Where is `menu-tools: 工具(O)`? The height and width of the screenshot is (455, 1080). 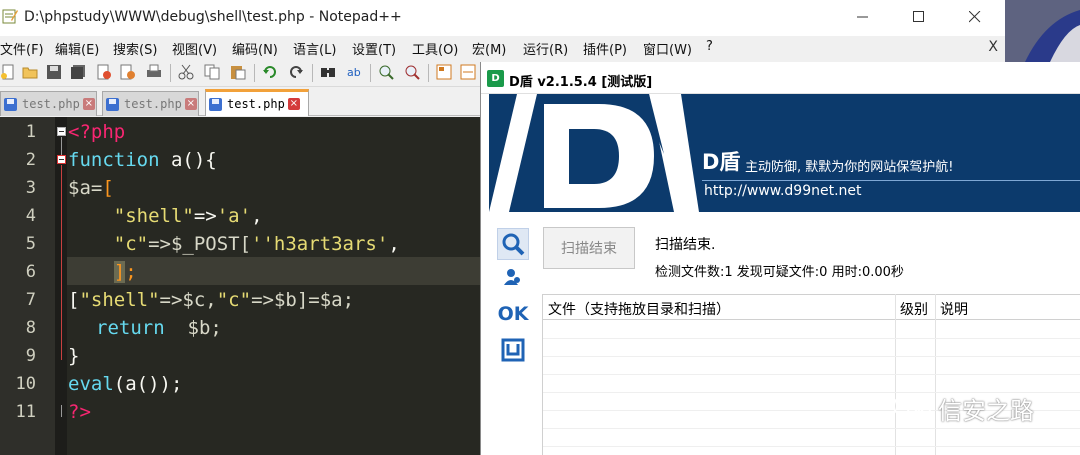 menu-tools: 工具(O) is located at coordinates (435, 48).